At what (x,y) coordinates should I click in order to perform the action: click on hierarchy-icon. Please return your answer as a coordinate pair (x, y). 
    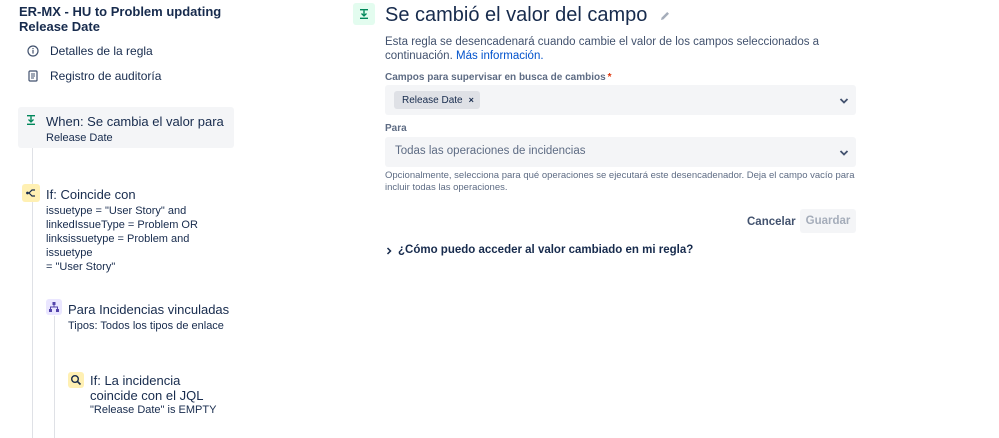
    Looking at the image, I should click on (54, 307).